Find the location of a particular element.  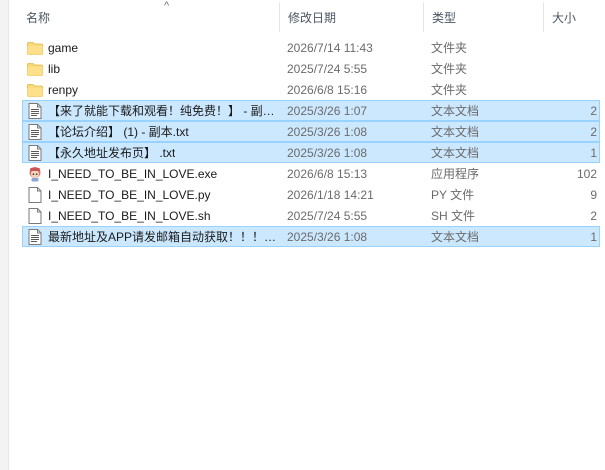

file-name-cell: I_NEED_TO_BE_IN_LOVE.py is located at coordinates (153, 194).